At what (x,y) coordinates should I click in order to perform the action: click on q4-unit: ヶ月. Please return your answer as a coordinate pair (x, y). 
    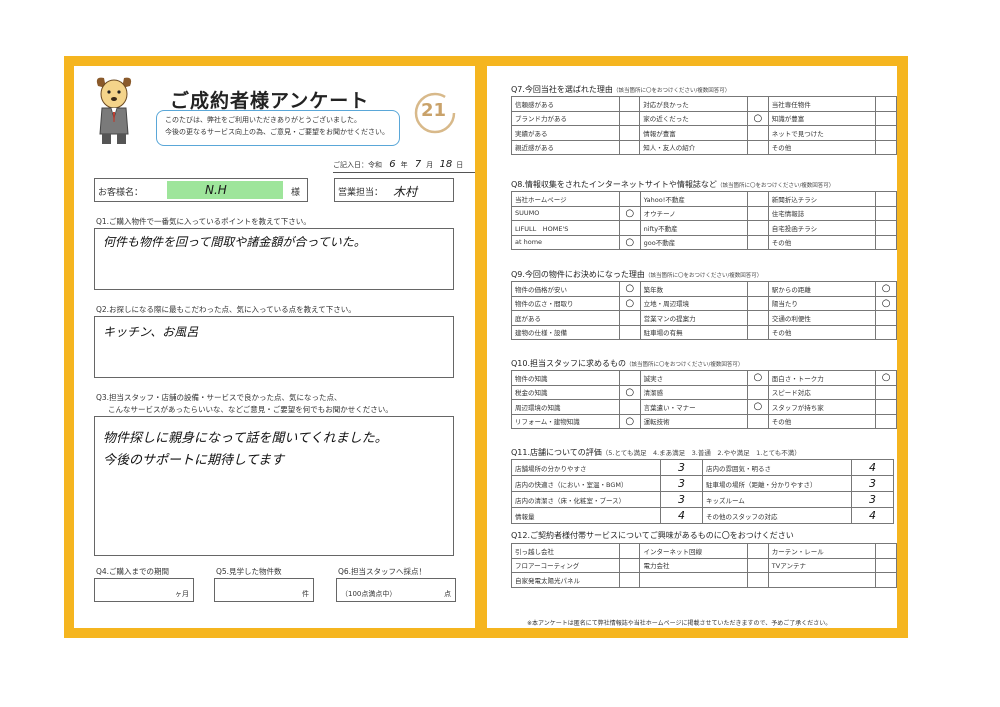
    Looking at the image, I should click on (182, 594).